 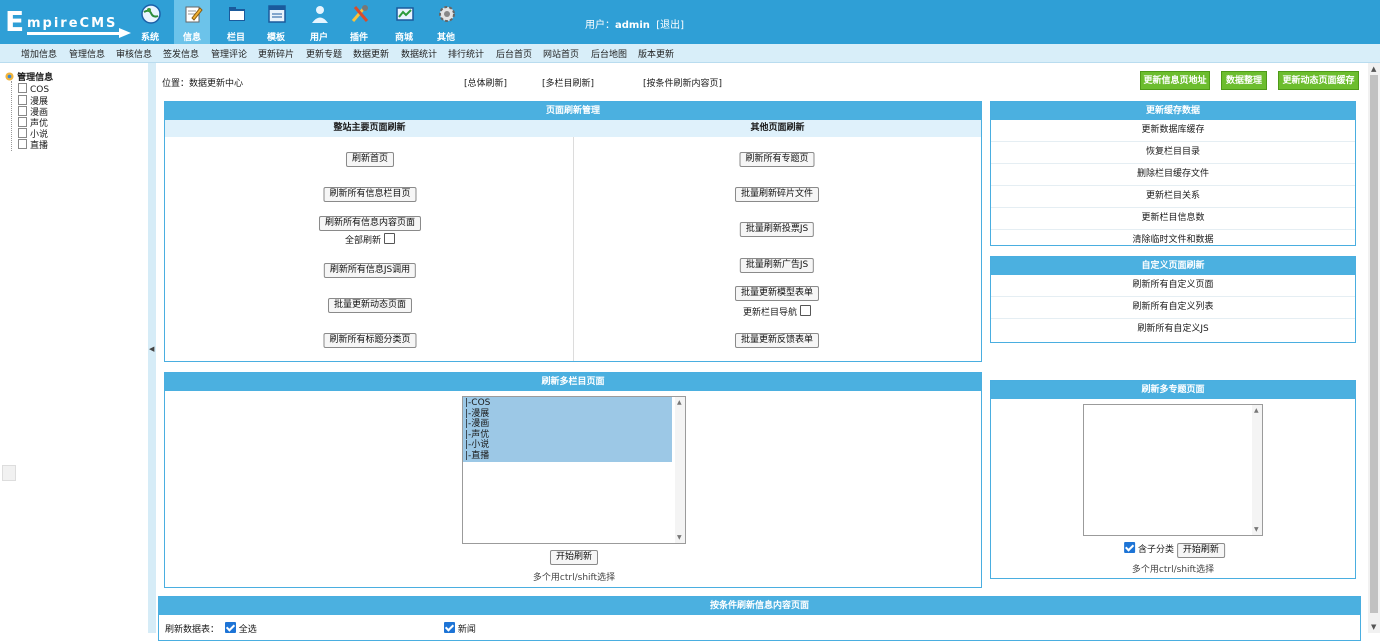 What do you see at coordinates (230, 627) in the screenshot?
I see `select-all-checkbox` at bounding box center [230, 627].